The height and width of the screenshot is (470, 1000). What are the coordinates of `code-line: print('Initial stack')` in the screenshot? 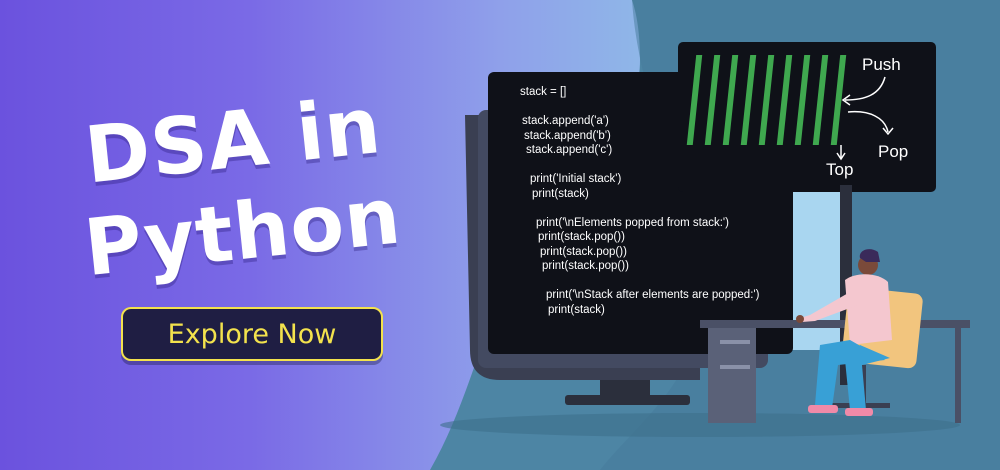 It's located at (576, 179).